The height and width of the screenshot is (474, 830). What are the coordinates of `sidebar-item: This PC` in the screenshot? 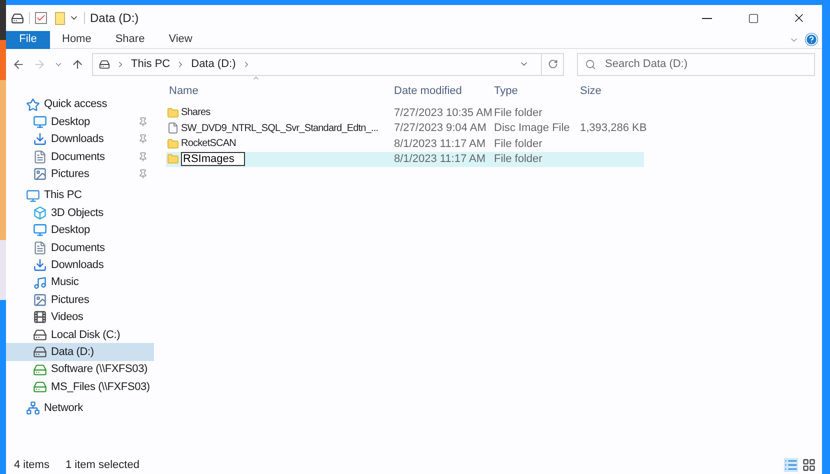 It's located at (80, 195).